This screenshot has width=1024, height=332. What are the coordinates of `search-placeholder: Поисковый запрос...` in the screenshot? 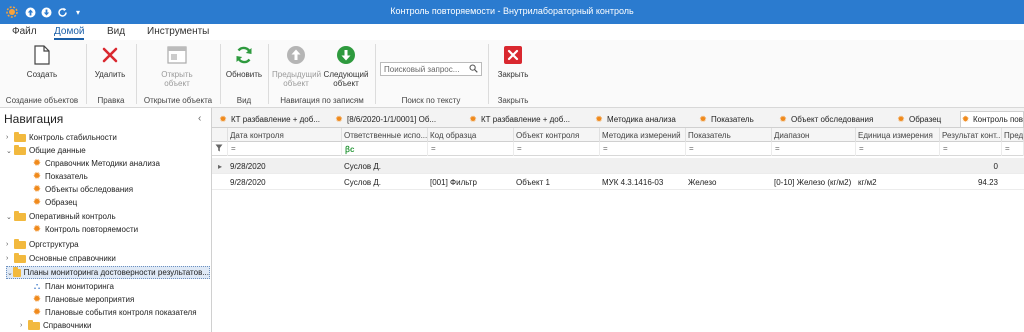 It's located at (422, 69).